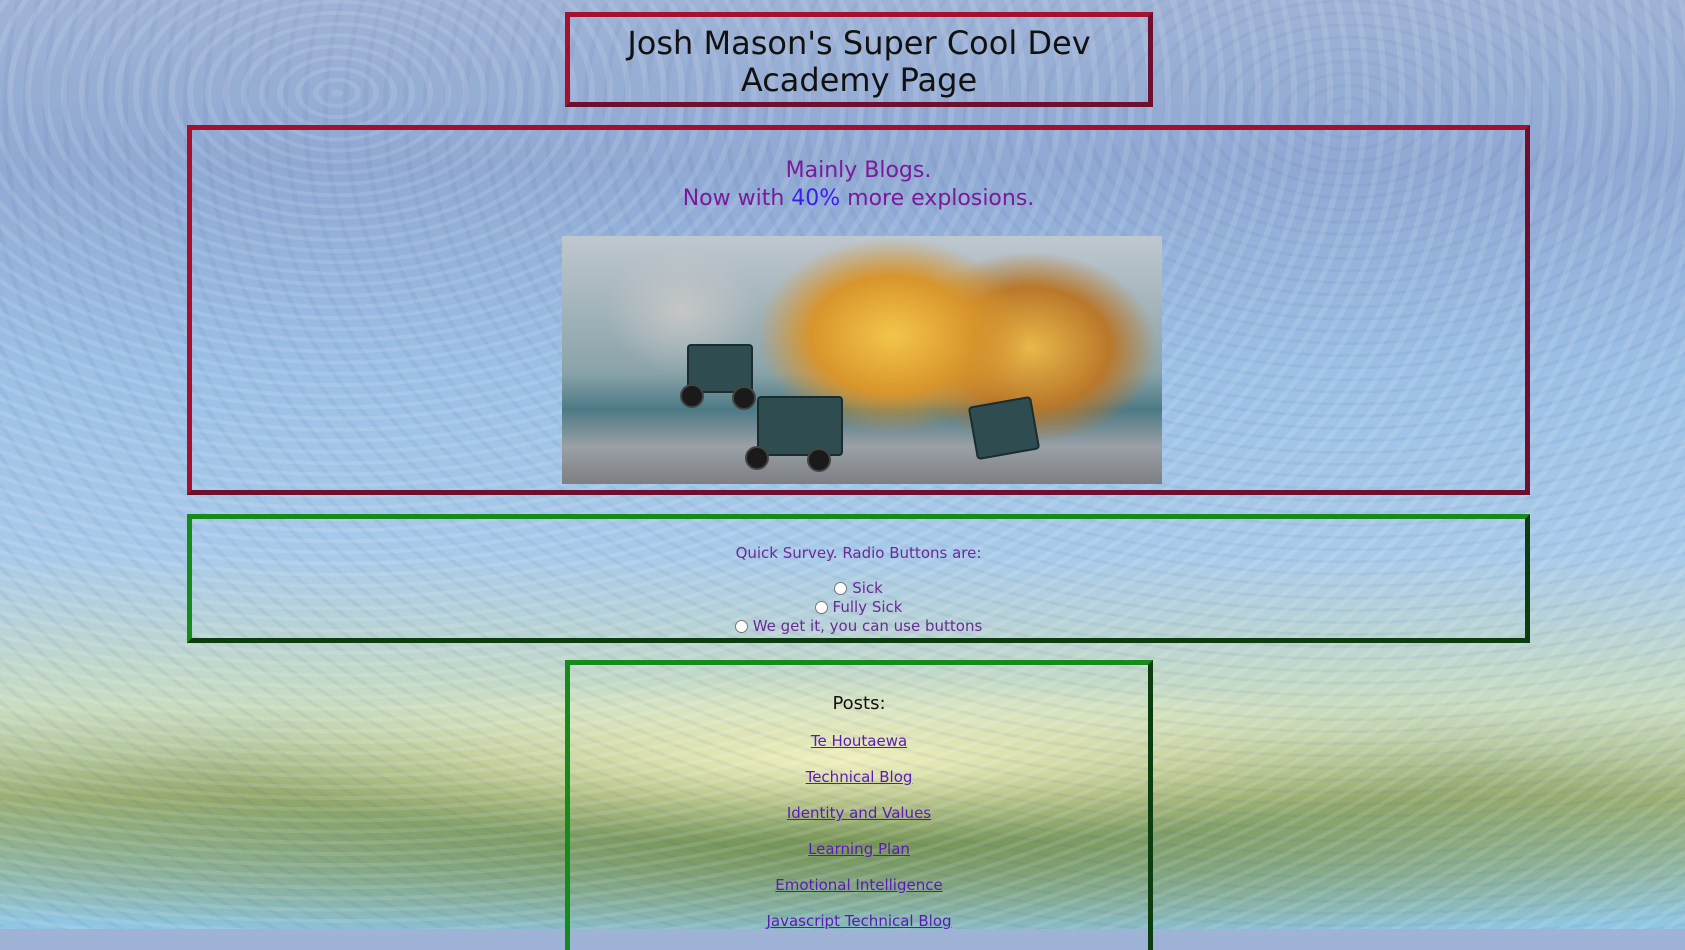 The image size is (1685, 950). I want to click on tagline-prefix: Now with, so click(737, 198).